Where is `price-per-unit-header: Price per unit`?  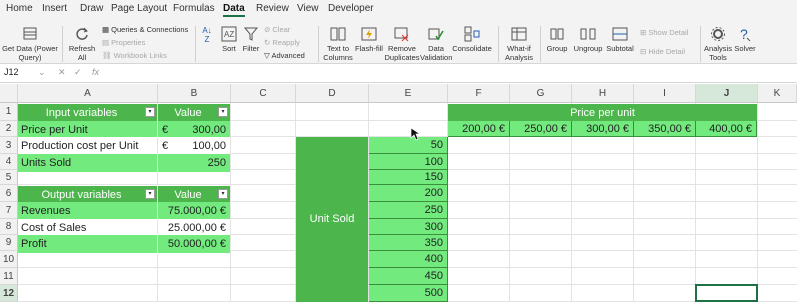
price-per-unit-header: Price per unit is located at coordinates (602, 113).